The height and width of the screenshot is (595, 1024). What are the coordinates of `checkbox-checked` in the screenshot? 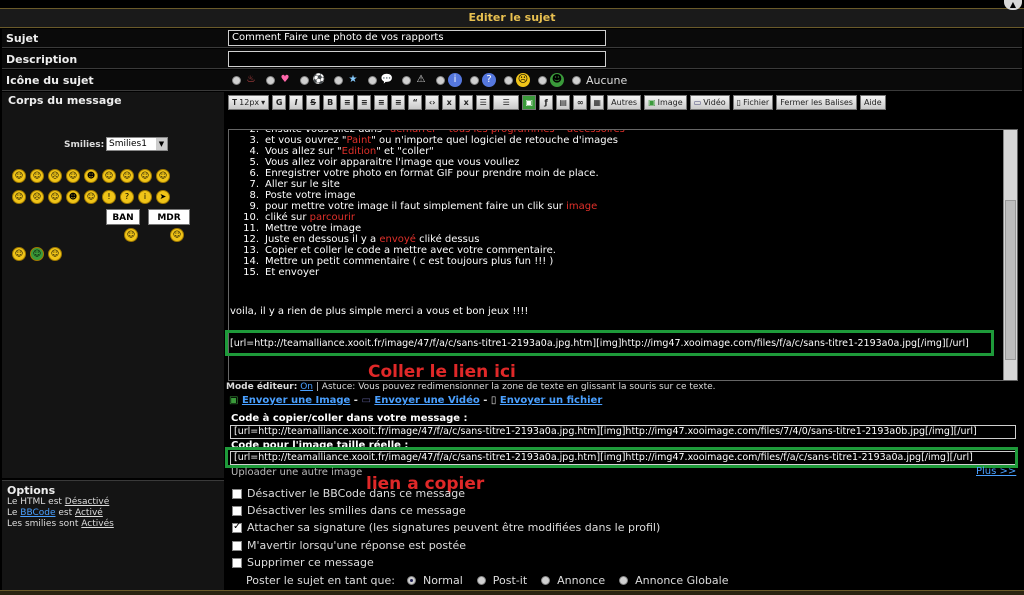 It's located at (237, 527).